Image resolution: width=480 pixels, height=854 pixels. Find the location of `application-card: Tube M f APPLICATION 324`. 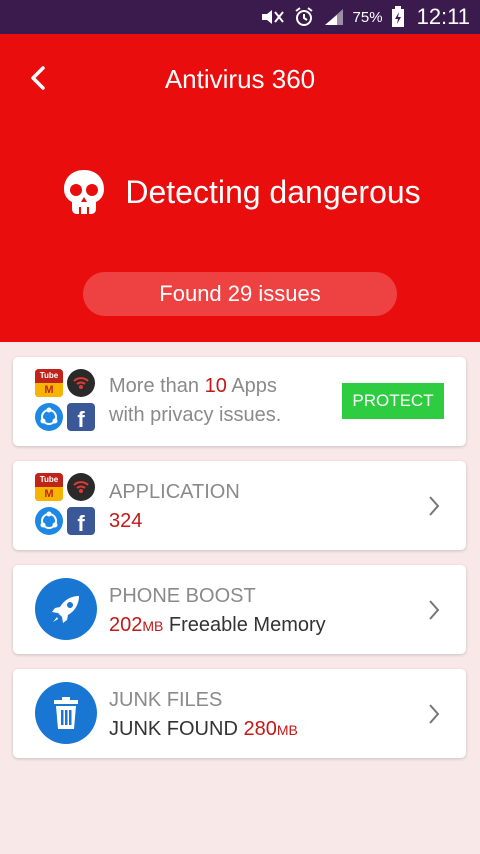

application-card: Tube M f APPLICATION 324 is located at coordinates (239, 505).